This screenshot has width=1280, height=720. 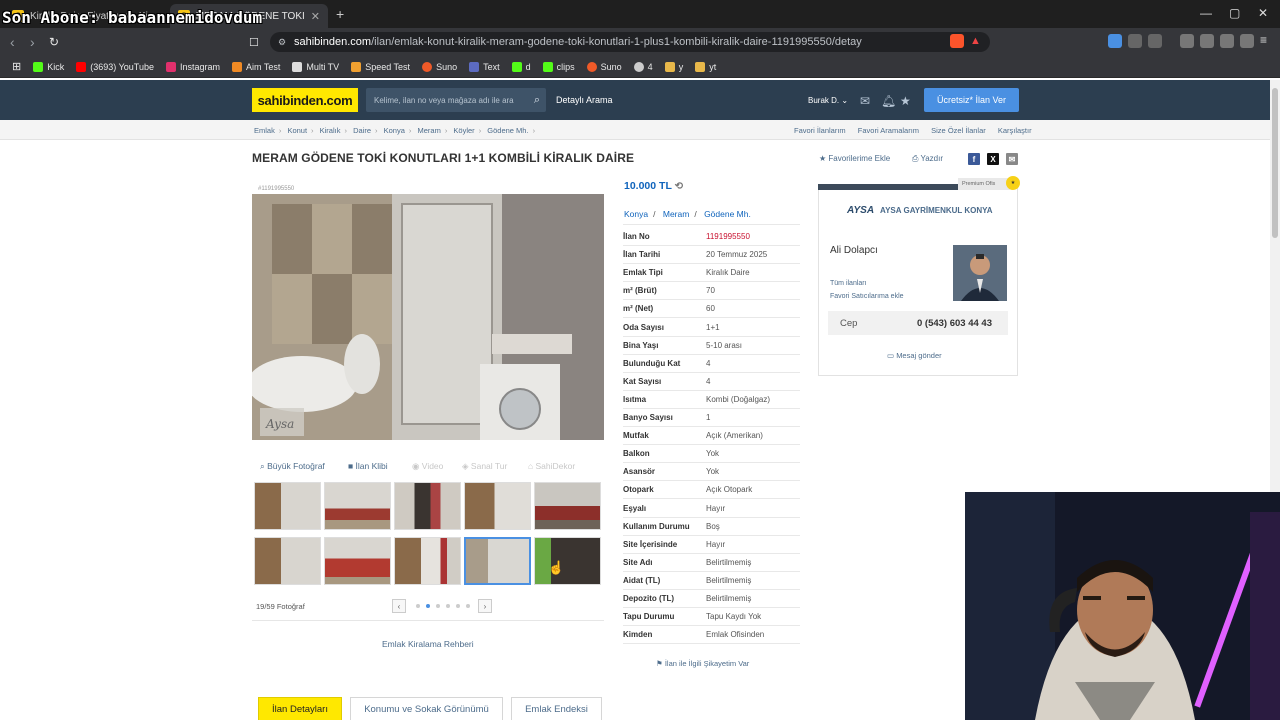 I want to click on bookmark-d: d, so click(x=521, y=66).